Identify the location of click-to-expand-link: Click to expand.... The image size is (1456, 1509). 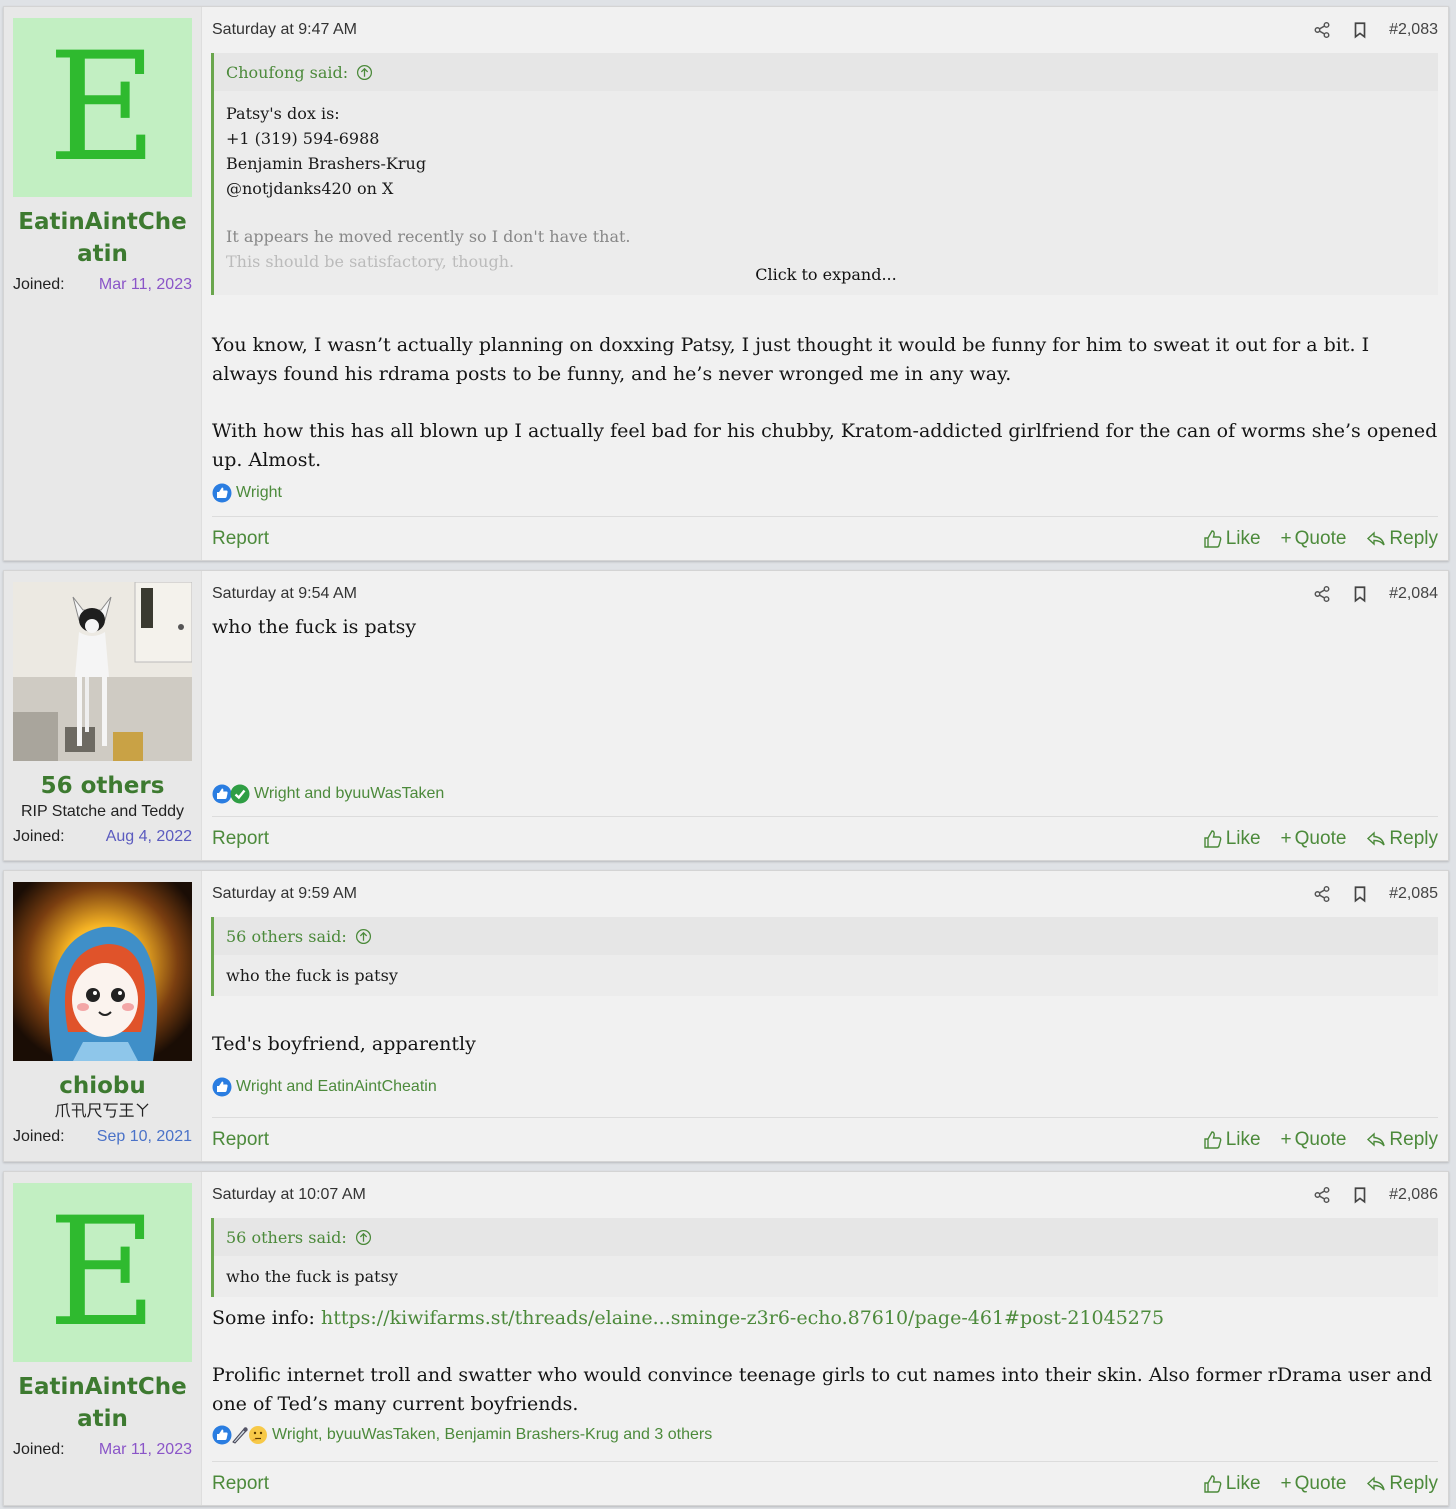
(826, 274).